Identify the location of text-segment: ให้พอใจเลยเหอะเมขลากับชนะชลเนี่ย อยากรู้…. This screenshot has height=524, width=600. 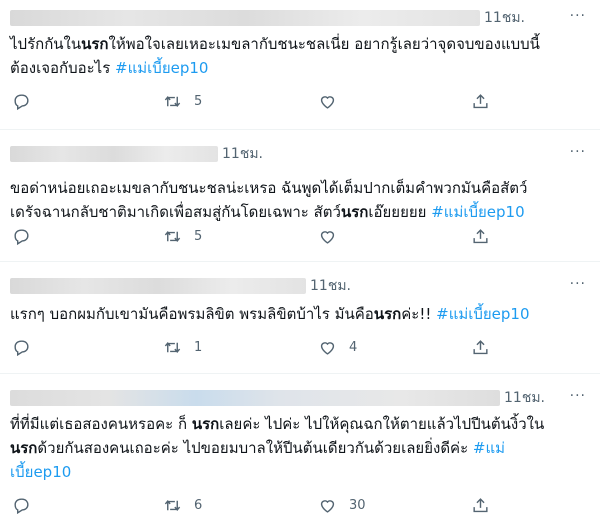
(324, 44).